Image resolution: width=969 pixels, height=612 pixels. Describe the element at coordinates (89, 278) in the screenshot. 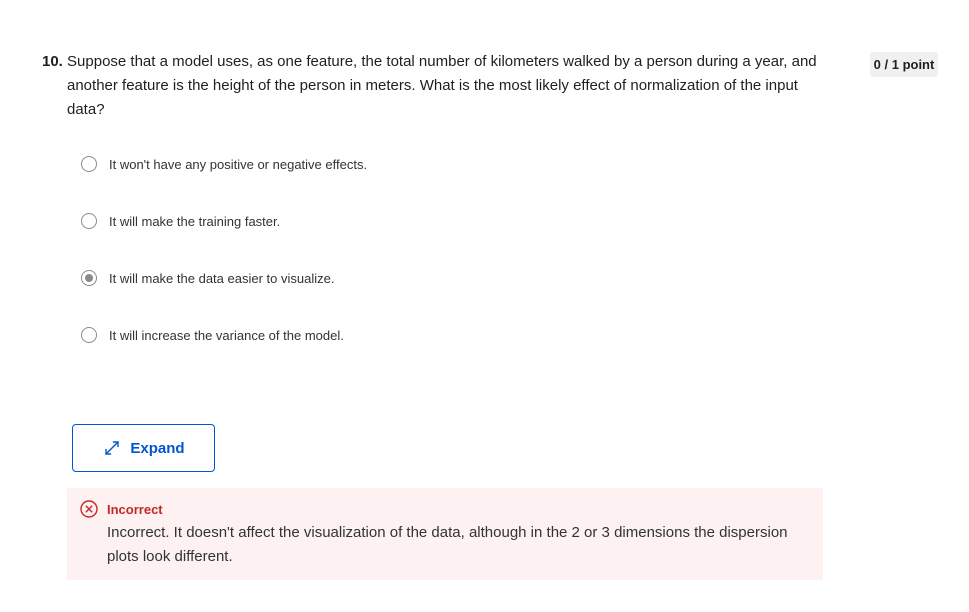

I see `radio-button-selected` at that location.